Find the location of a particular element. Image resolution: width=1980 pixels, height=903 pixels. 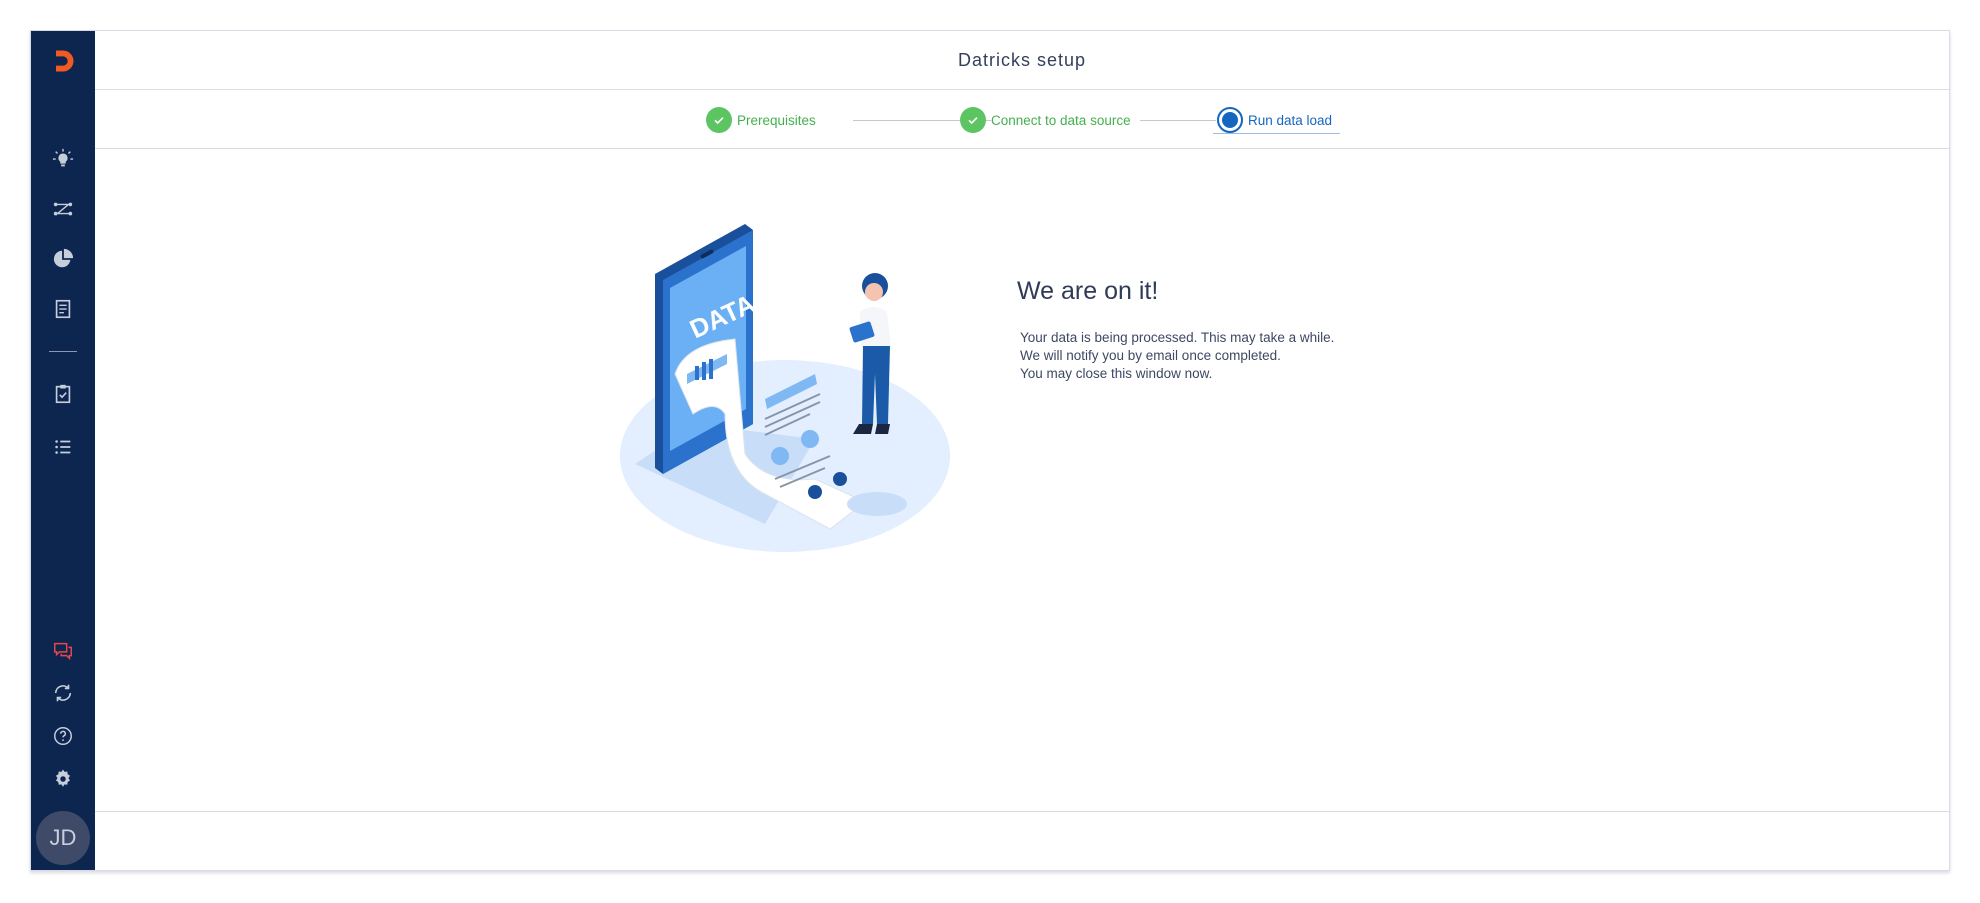

lightbulb-icon is located at coordinates (63, 159).